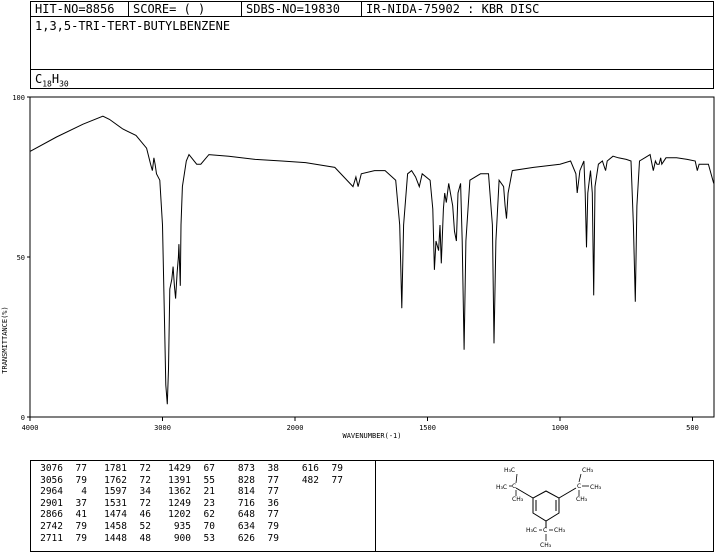 The width and height of the screenshot is (715, 555). I want to click on peak-transmittance: 38, so click(273, 468).